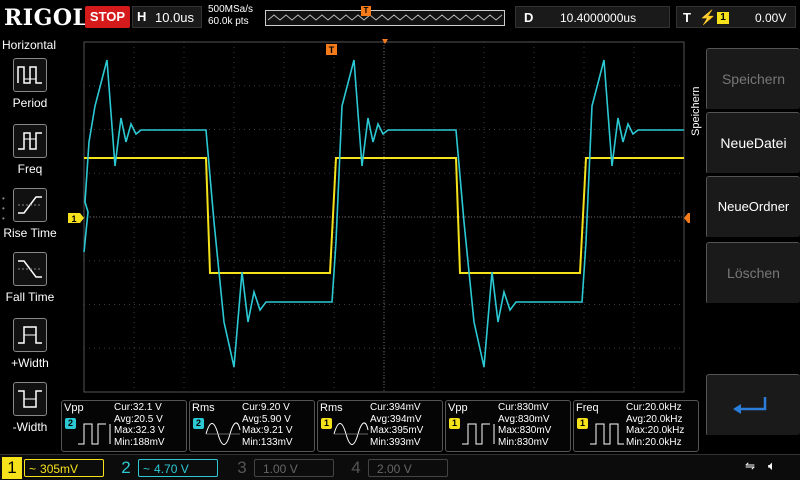 This screenshot has height=480, width=800. What do you see at coordinates (175, 17) in the screenshot?
I see `timebase-value: 10.0us` at bounding box center [175, 17].